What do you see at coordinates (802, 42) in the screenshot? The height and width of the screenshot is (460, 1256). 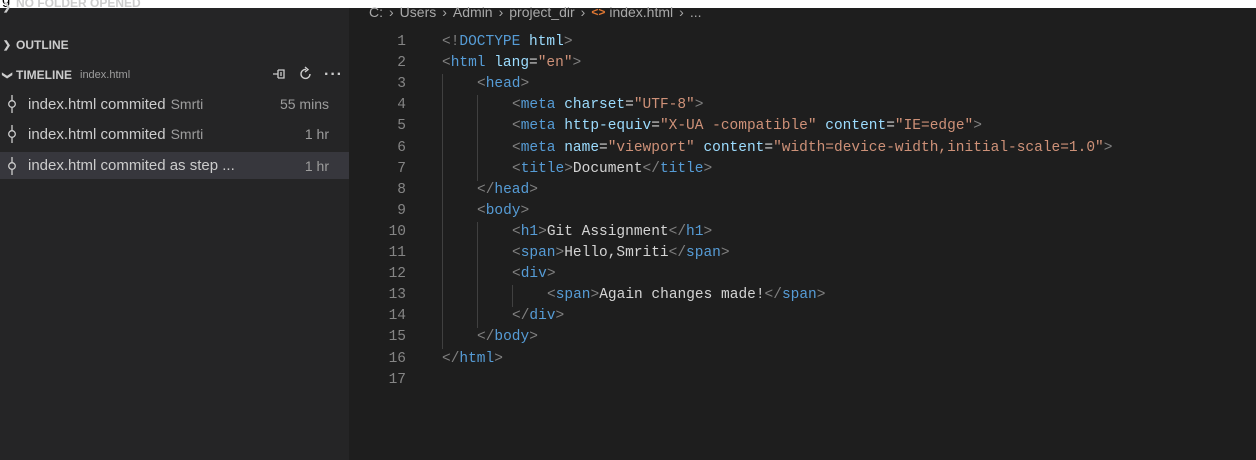 I see `code-line: 1 <!DOCTYPE html>` at bounding box center [802, 42].